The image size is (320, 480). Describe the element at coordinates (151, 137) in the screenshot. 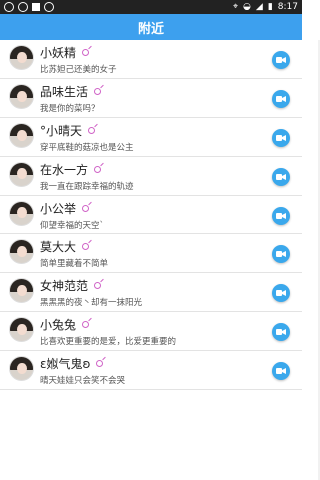

I see `list-item: °小晴天 穿平底鞋的菇凉也是公主` at that location.